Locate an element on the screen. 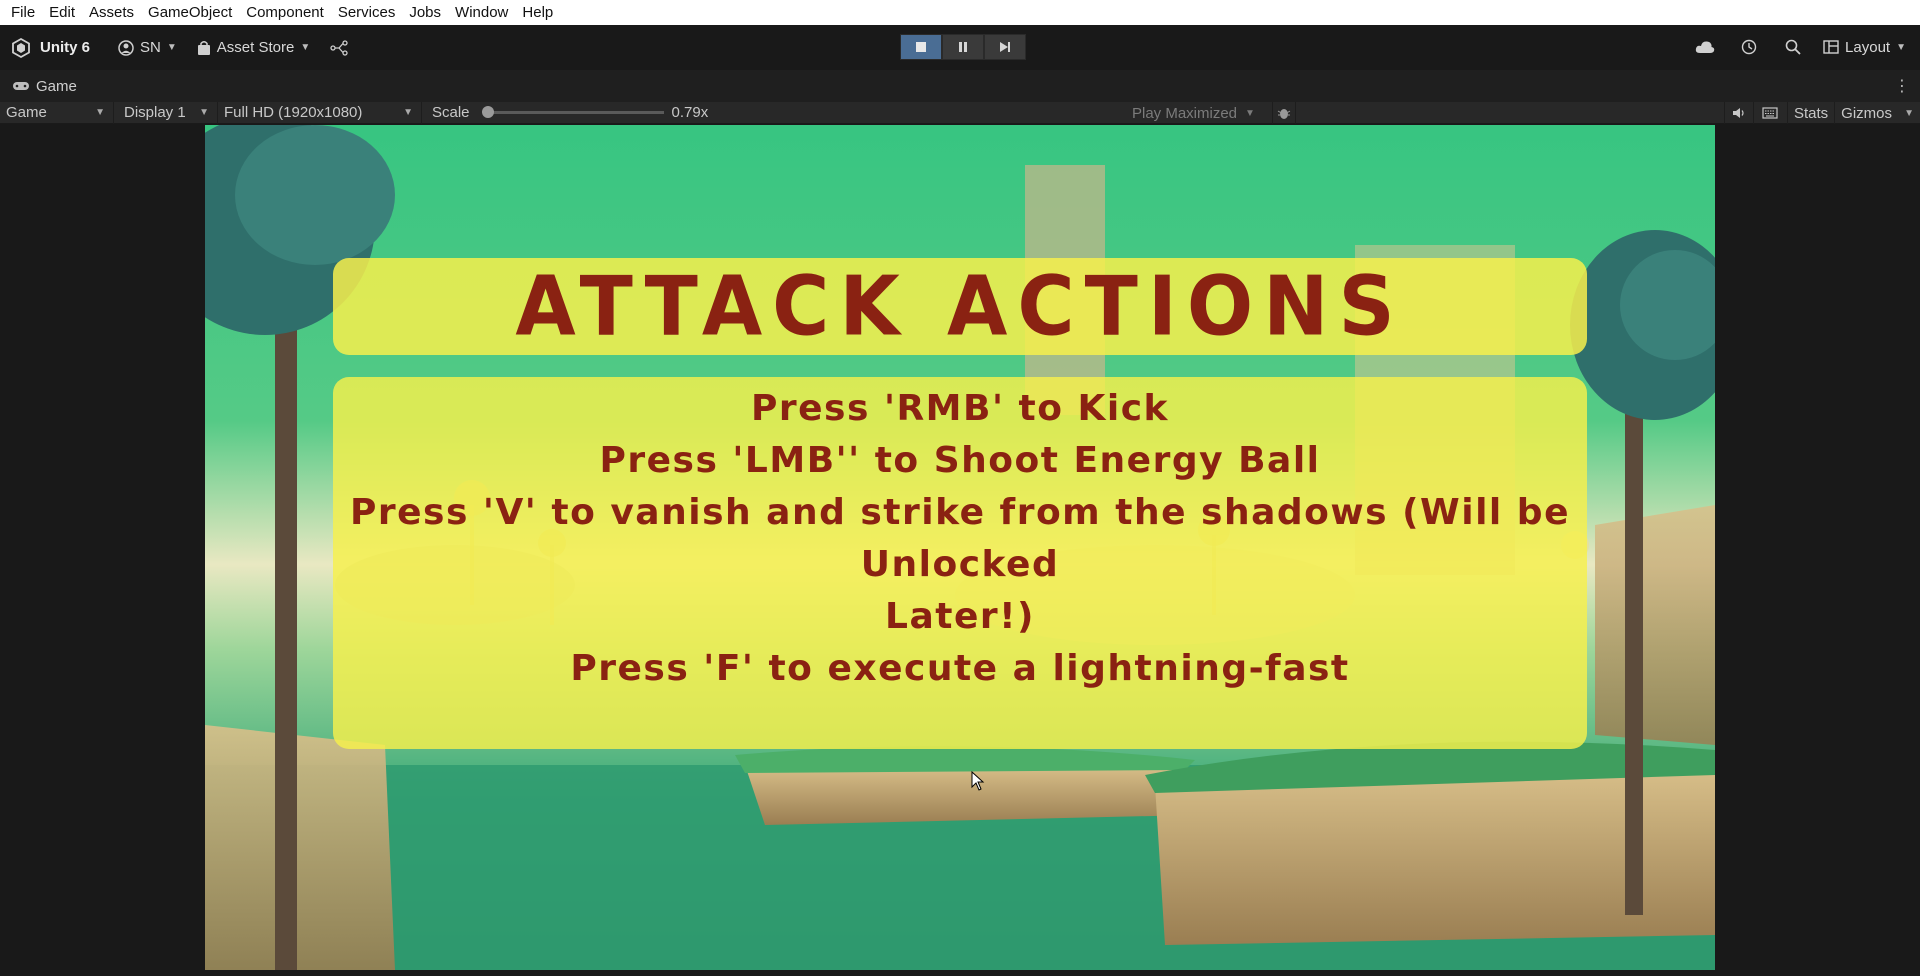  account-label: SN is located at coordinates (150, 47).